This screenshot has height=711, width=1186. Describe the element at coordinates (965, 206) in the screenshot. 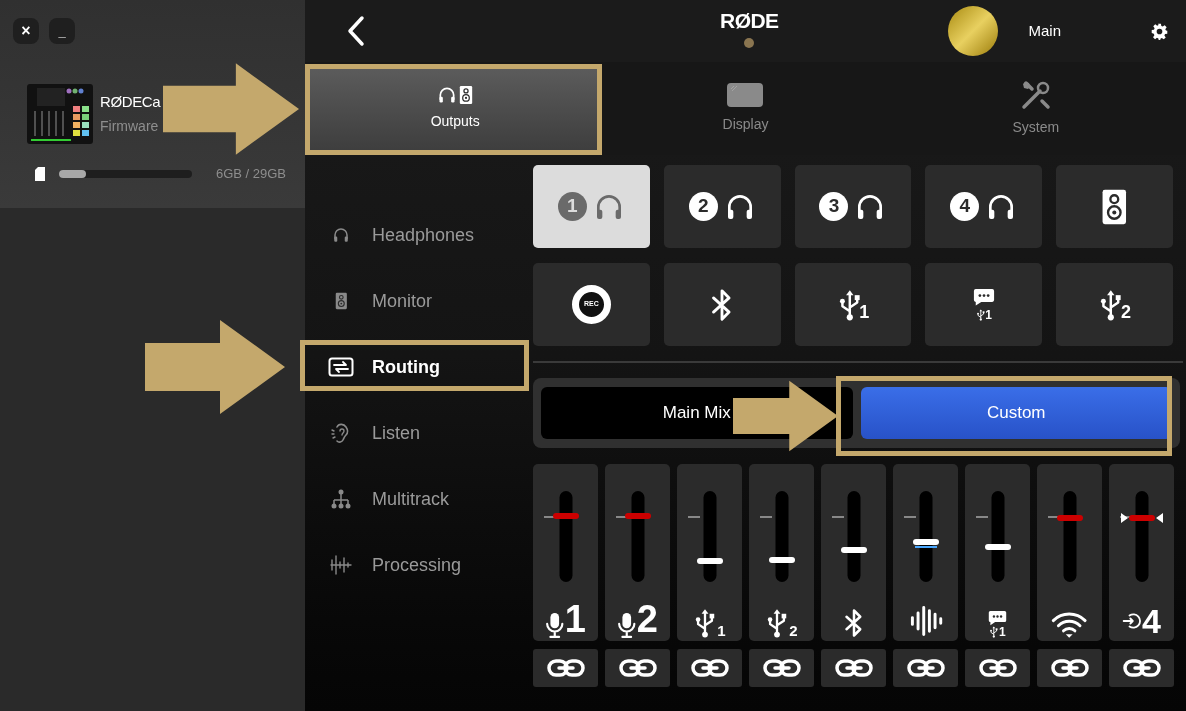

I see `number-badge: 4` at that location.